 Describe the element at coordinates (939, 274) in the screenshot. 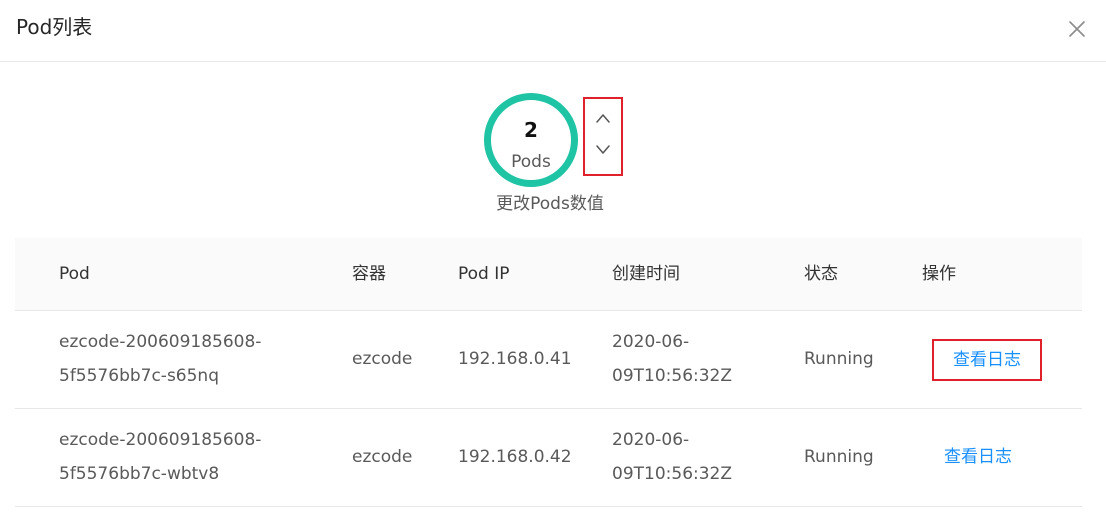

I see `column-header-actions: 操作` at that location.